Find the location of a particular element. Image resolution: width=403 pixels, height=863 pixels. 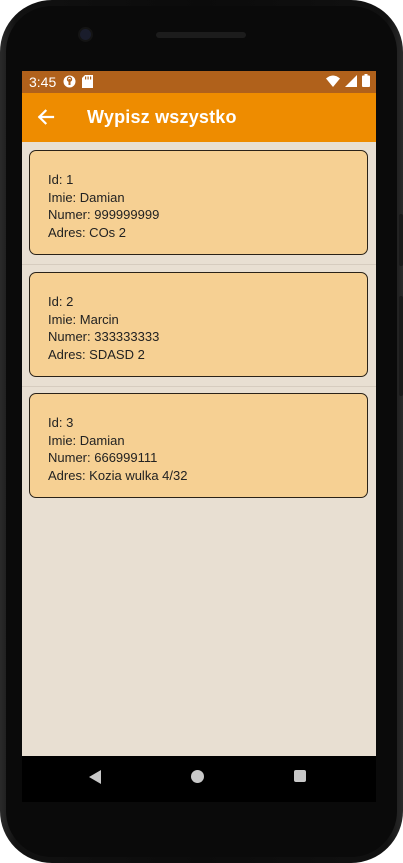

status-time: 3:45 is located at coordinates (43, 82).